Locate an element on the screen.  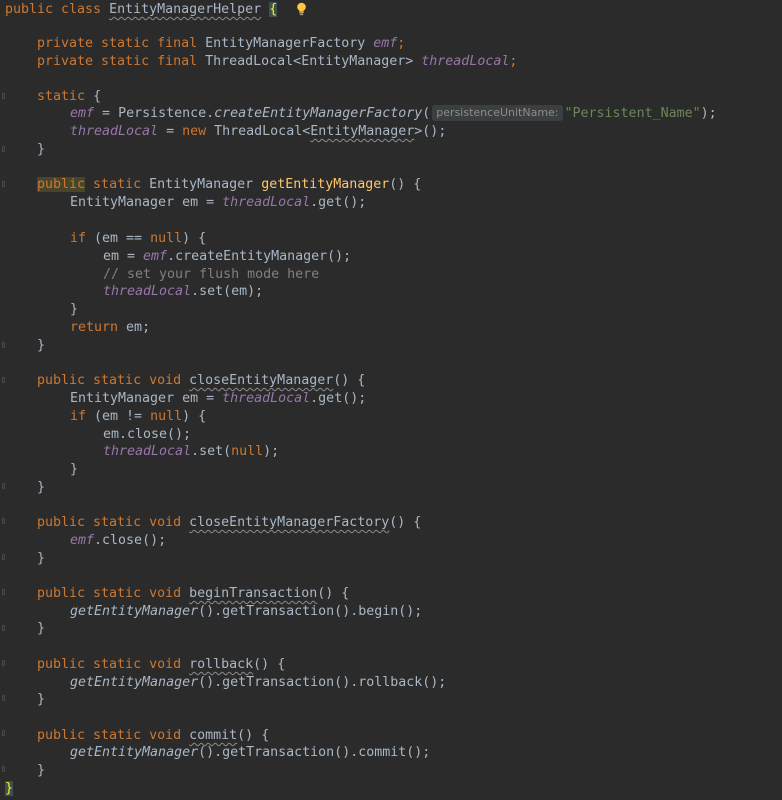
lightbulb-icon is located at coordinates (301, 9).